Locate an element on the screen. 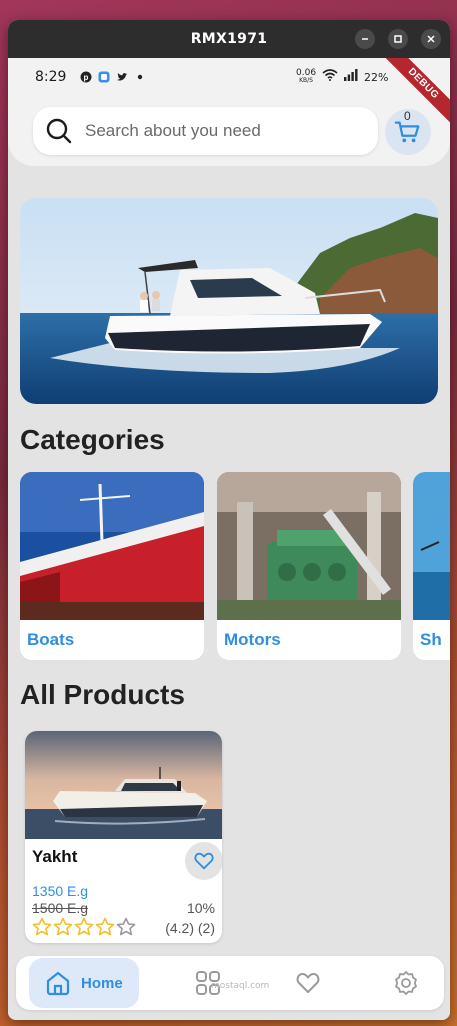 The image size is (457, 1026). product-image is located at coordinates (123, 785).